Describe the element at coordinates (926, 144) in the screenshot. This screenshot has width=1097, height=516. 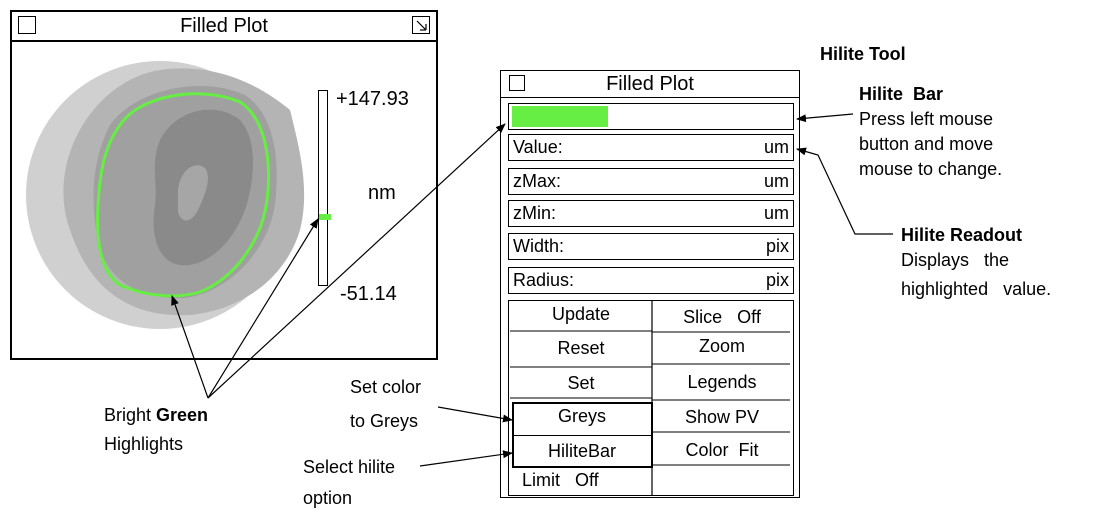
I see `hilite-bar-desc-2: button and move` at that location.